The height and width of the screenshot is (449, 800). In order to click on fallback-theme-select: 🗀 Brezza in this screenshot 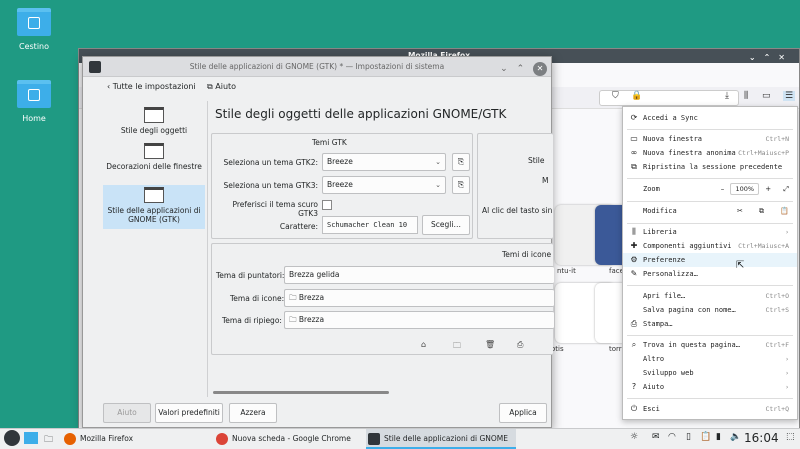, I will do `click(419, 320)`.